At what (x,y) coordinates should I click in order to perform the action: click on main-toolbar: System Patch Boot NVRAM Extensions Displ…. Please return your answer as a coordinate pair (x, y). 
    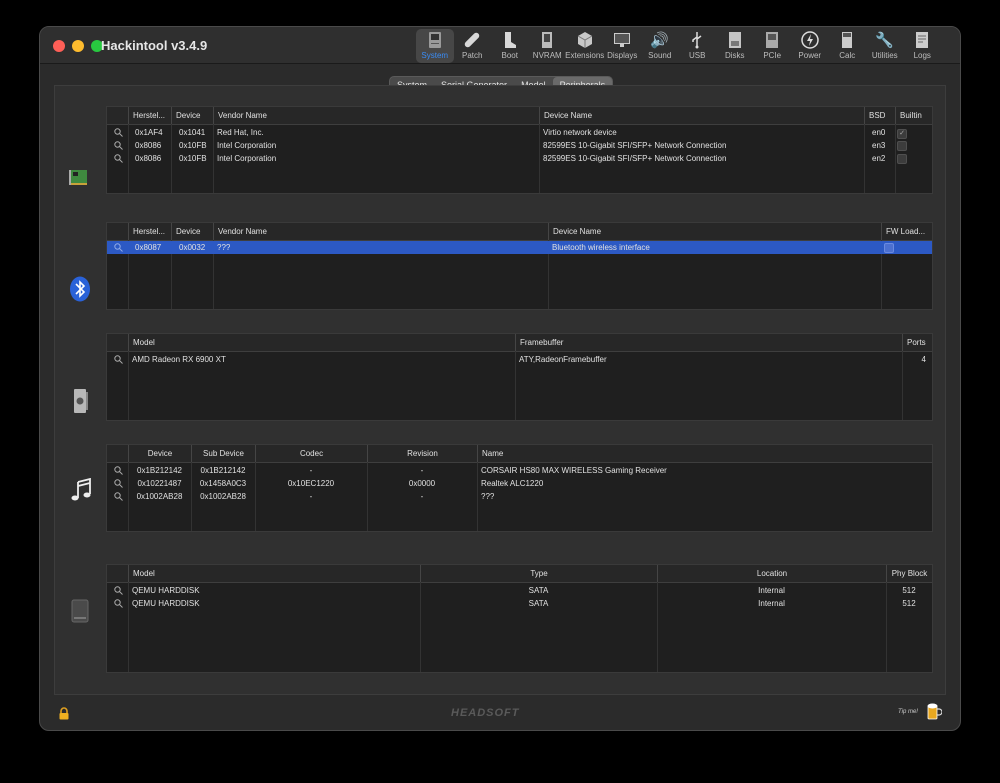
    Looking at the image, I should click on (678, 46).